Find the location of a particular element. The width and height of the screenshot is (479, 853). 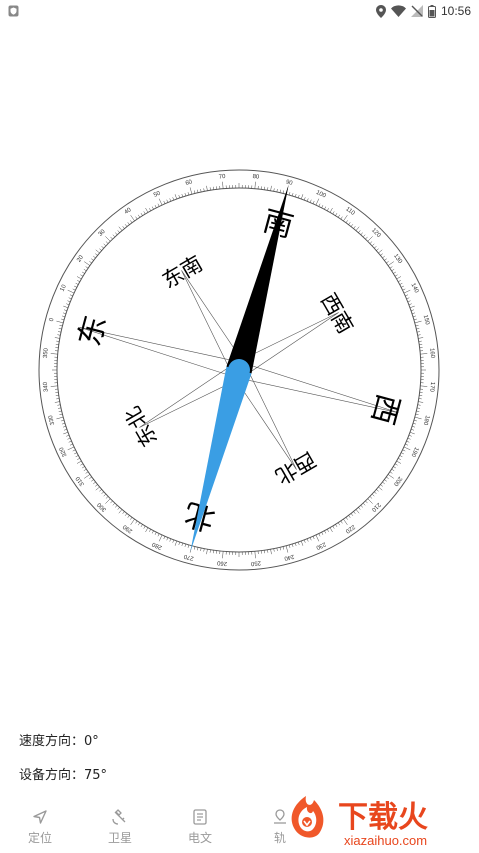

scale-degree-label: 210 is located at coordinates (376, 507).